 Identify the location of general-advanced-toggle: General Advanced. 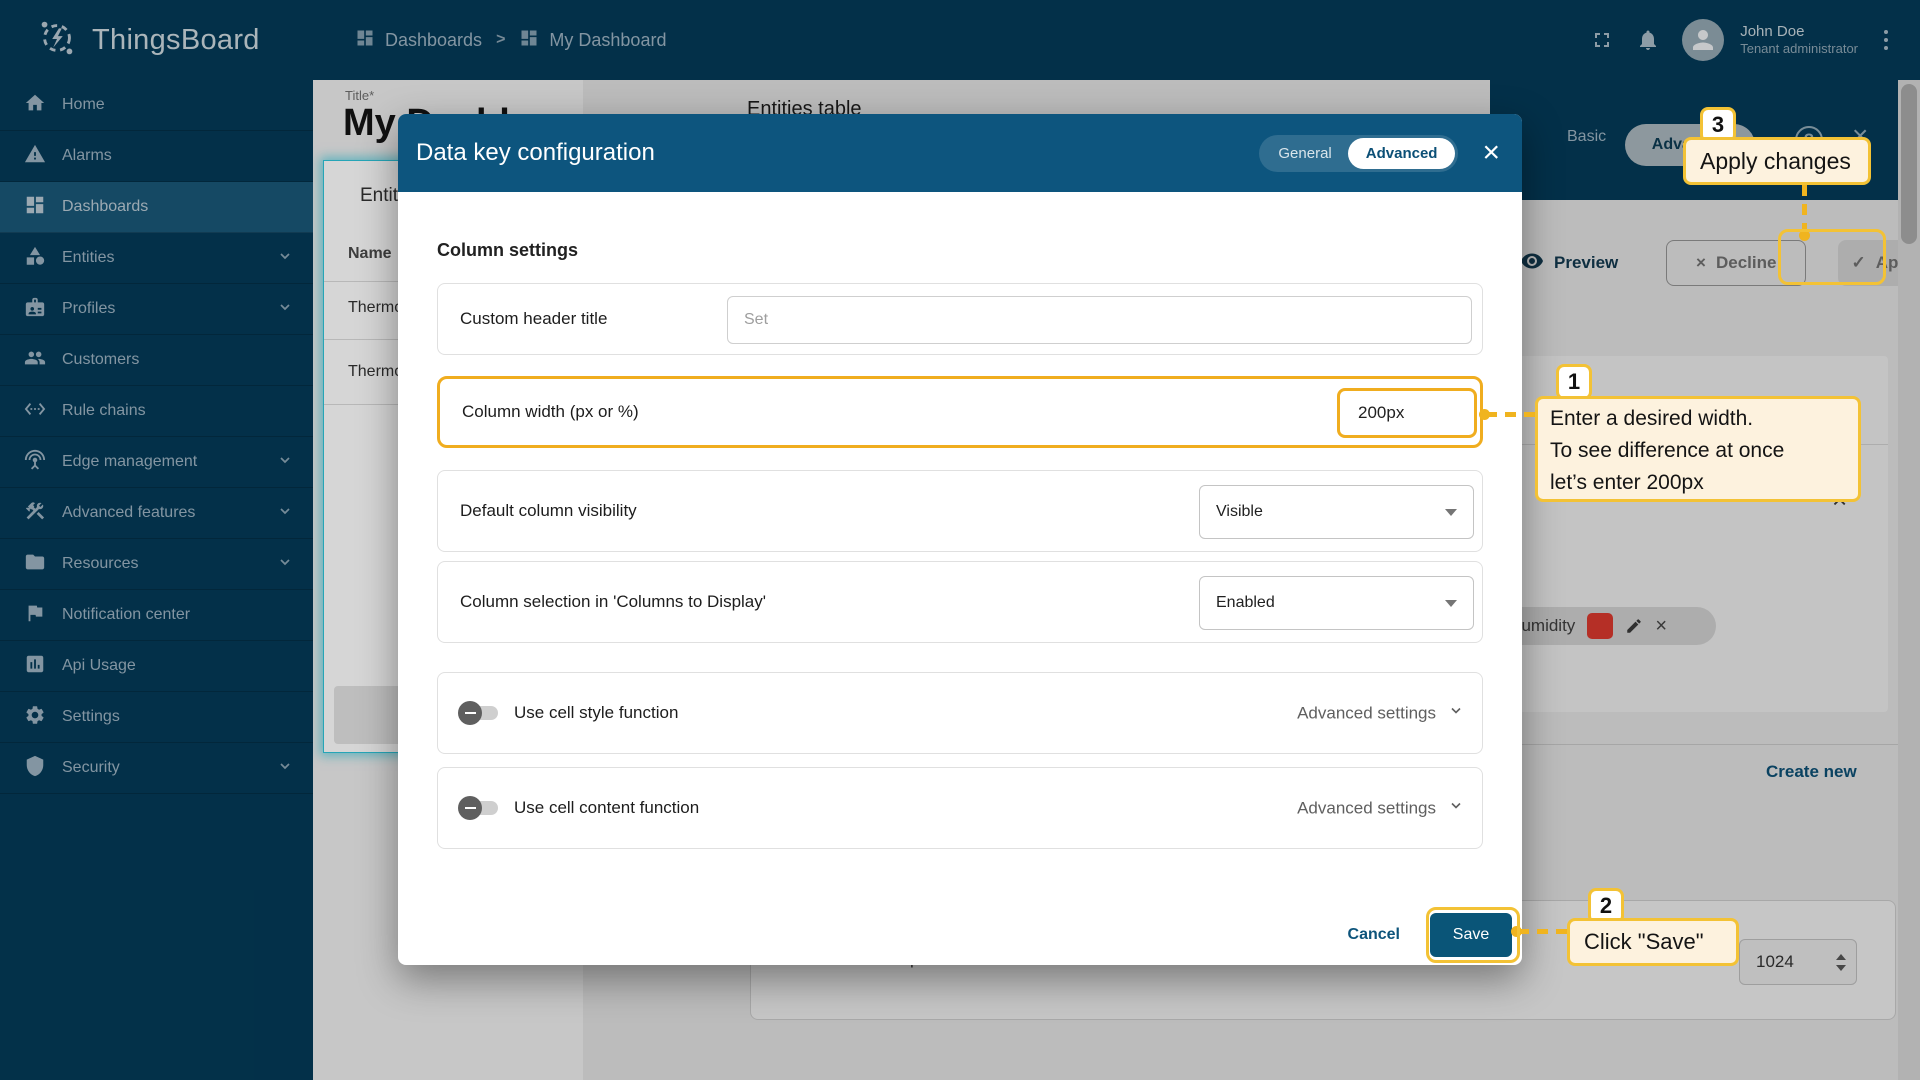
(1359, 153).